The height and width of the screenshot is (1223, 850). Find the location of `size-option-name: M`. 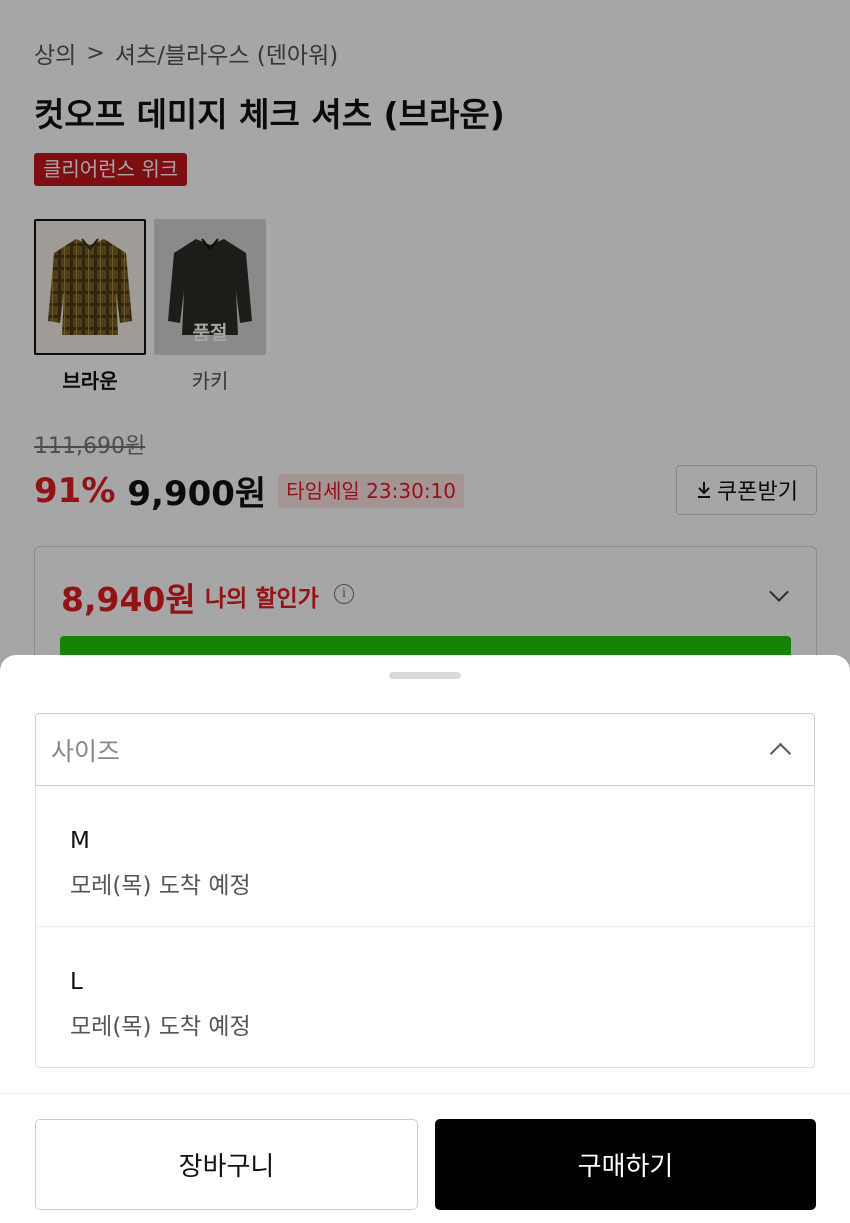

size-option-name: M is located at coordinates (80, 841).